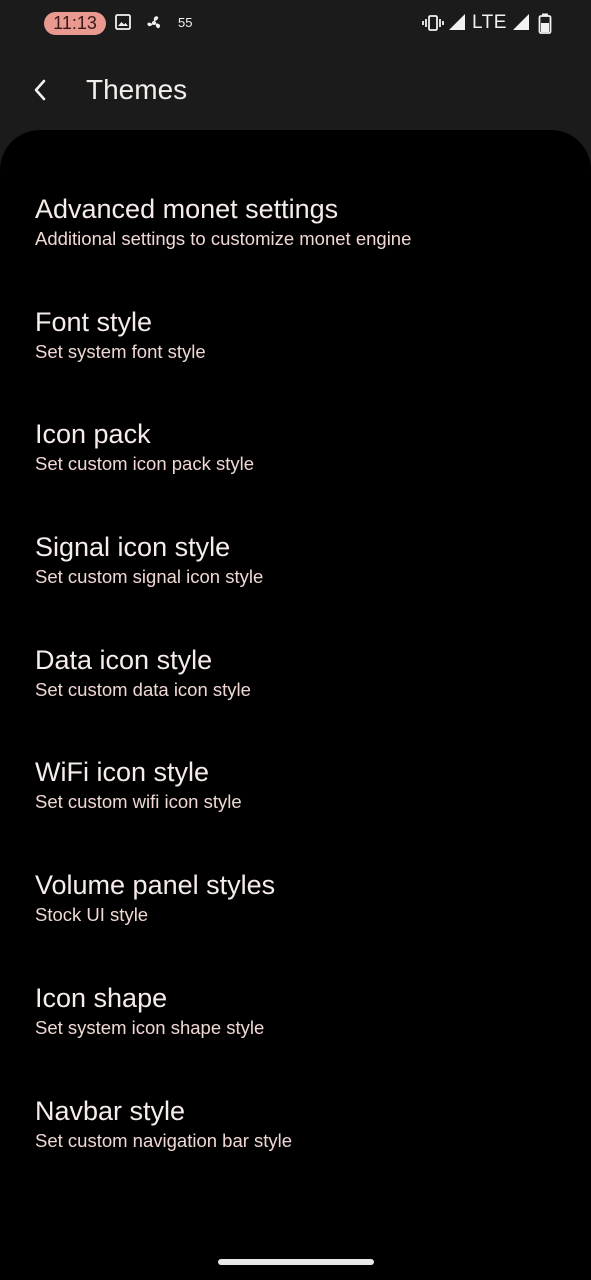 The image size is (591, 1280). Describe the element at coordinates (295, 924) in the screenshot. I see `setting-volume-panel-styles: Volume panel styles Stock UI style` at that location.